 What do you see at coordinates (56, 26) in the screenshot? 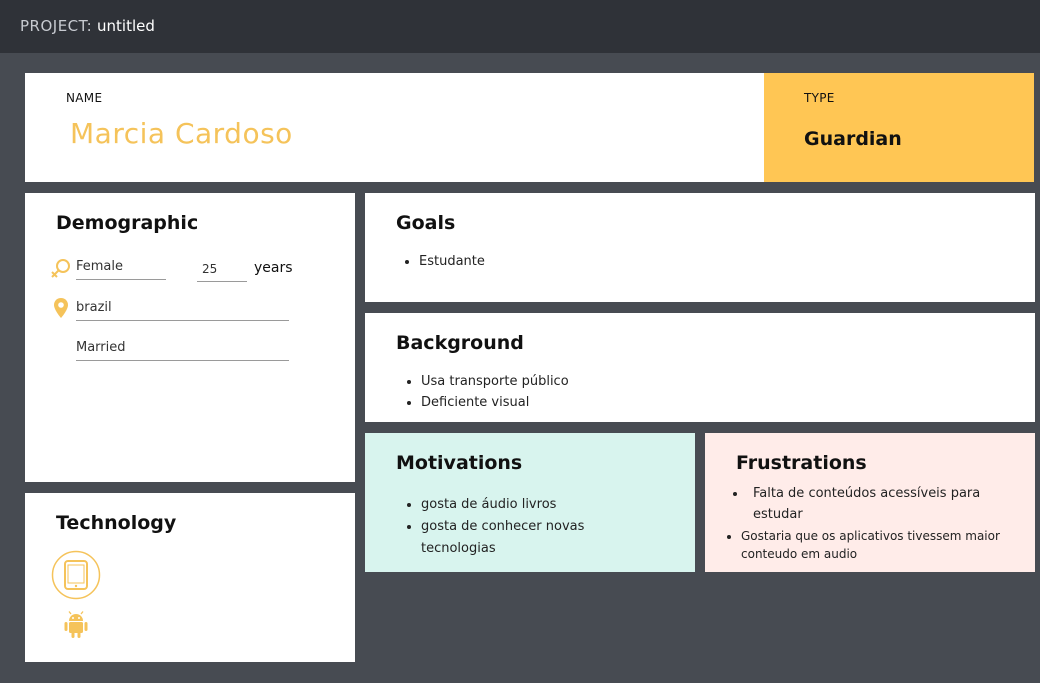
I see `project-label: PROJECT:` at bounding box center [56, 26].